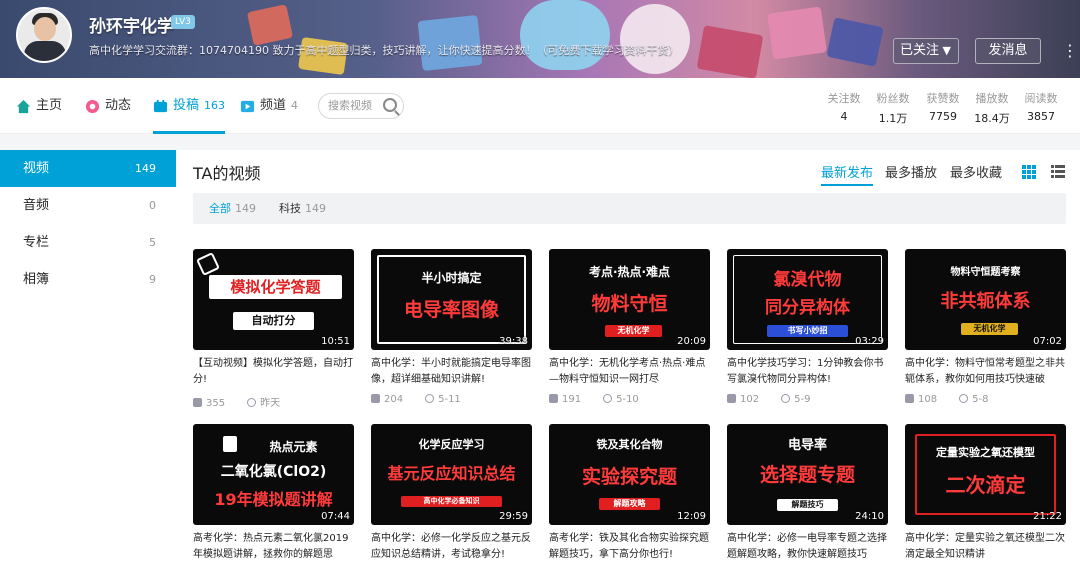 Image resolution: width=1080 pixels, height=566 pixels. What do you see at coordinates (1041, 106) in the screenshot?
I see `stat-reads: 阅读数 3857` at bounding box center [1041, 106].